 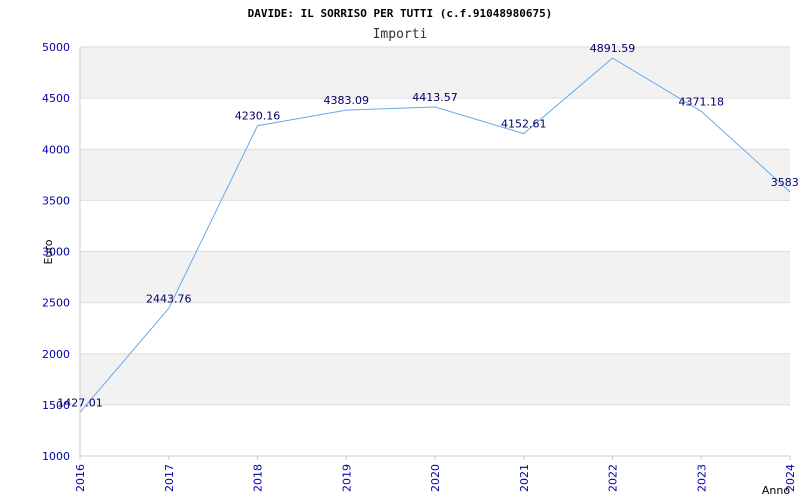 I want to click on data-label: 4891.59, so click(x=613, y=48).